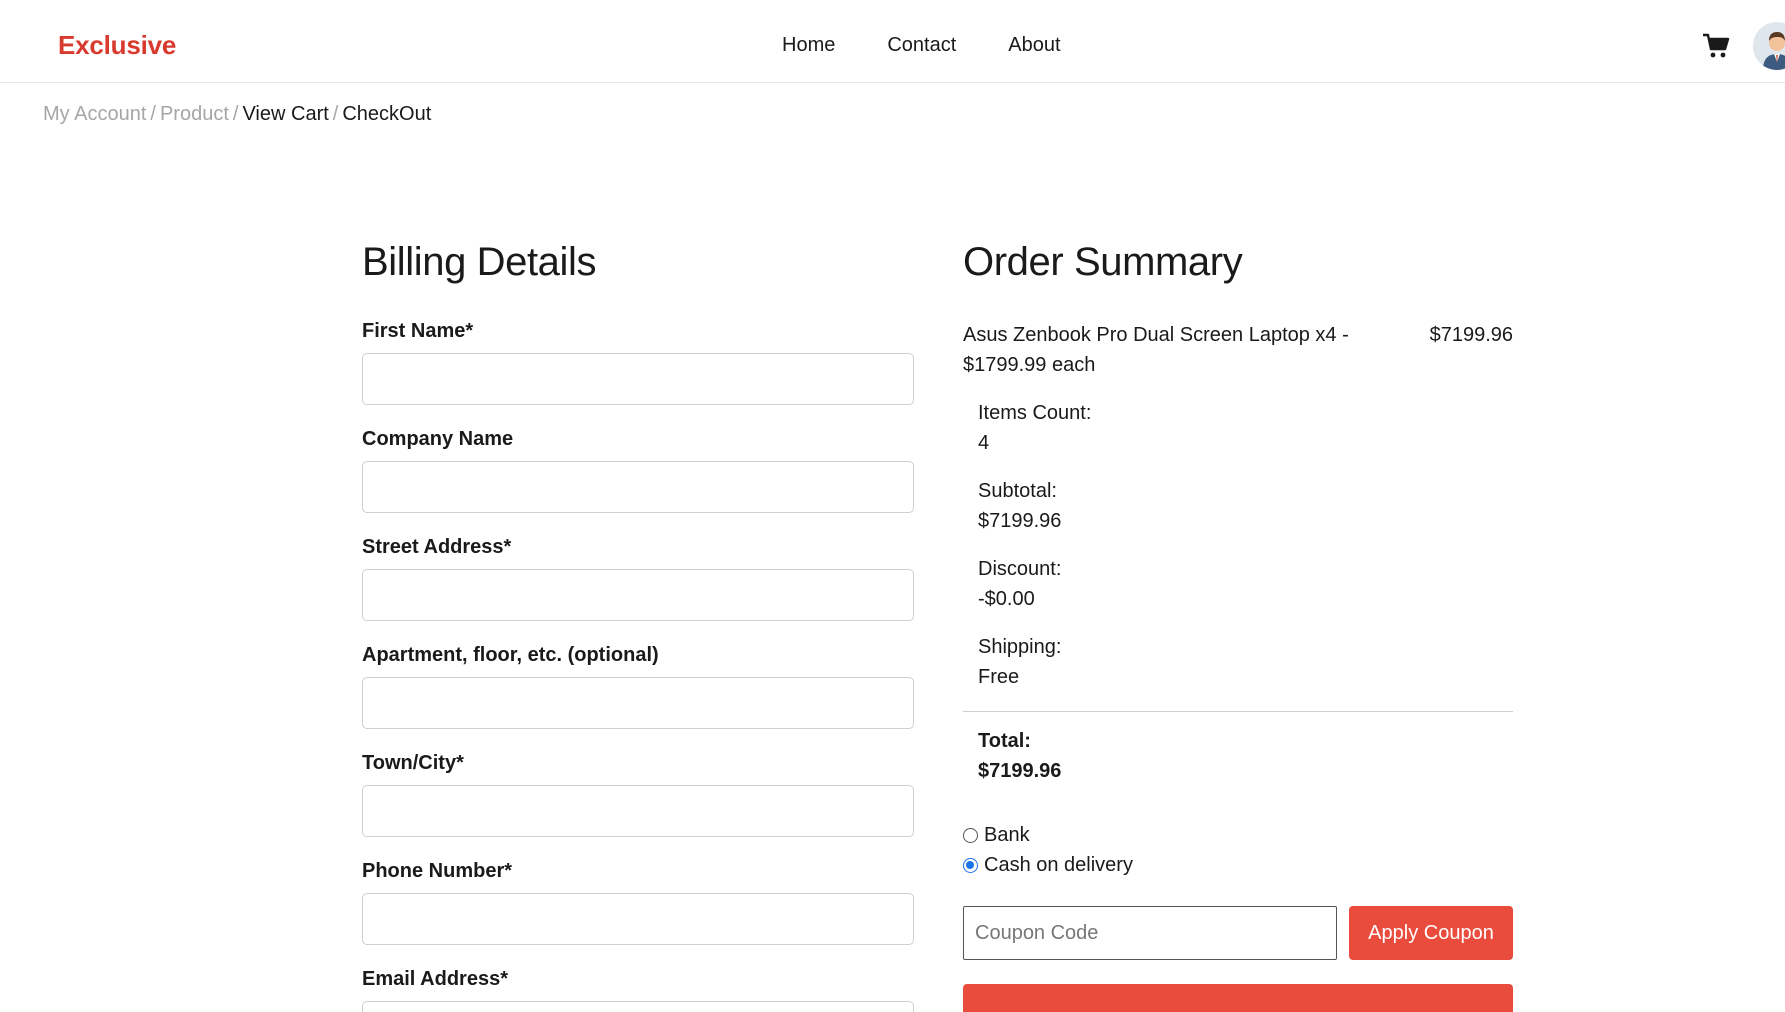 This screenshot has width=1785, height=1012. What do you see at coordinates (1150, 933) in the screenshot?
I see `coupon-code-input` at bounding box center [1150, 933].